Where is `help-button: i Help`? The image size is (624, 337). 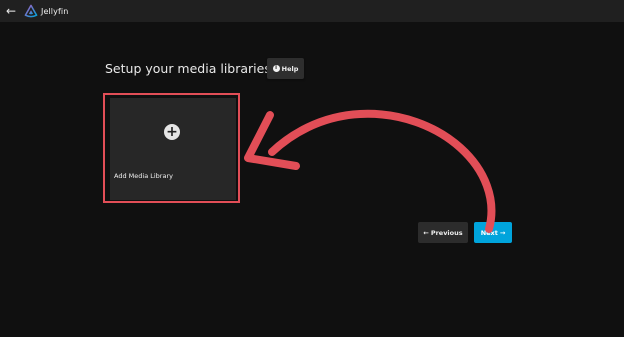
help-button: i Help is located at coordinates (285, 68).